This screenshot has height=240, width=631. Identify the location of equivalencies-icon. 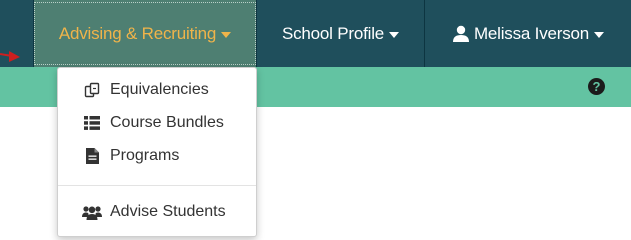
(92, 90).